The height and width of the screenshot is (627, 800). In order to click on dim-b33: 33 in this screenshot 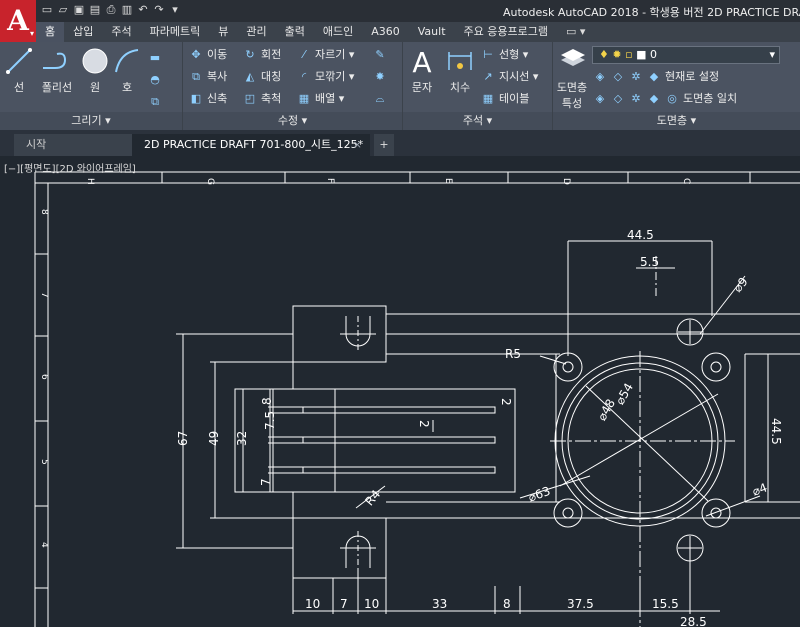, I will do `click(439, 604)`.